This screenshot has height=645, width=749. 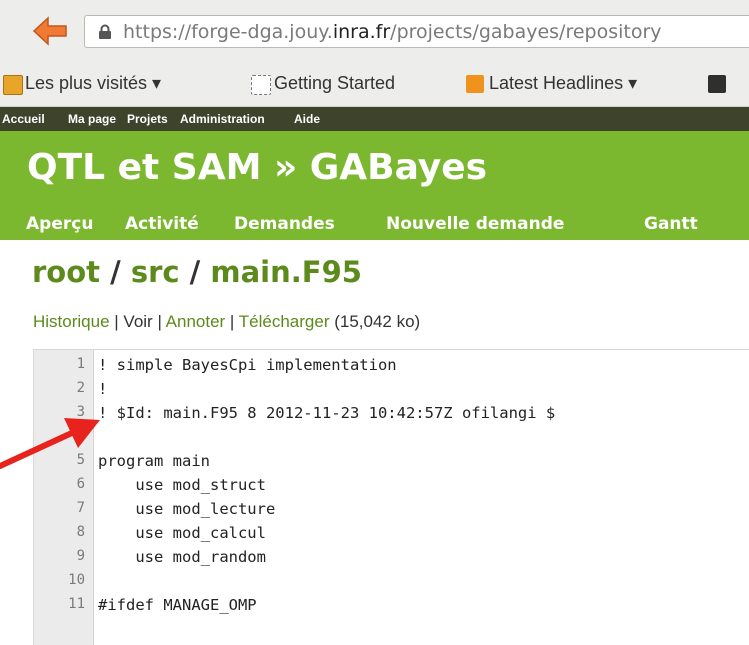 I want to click on menu-my-page: Ma page, so click(x=92, y=119).